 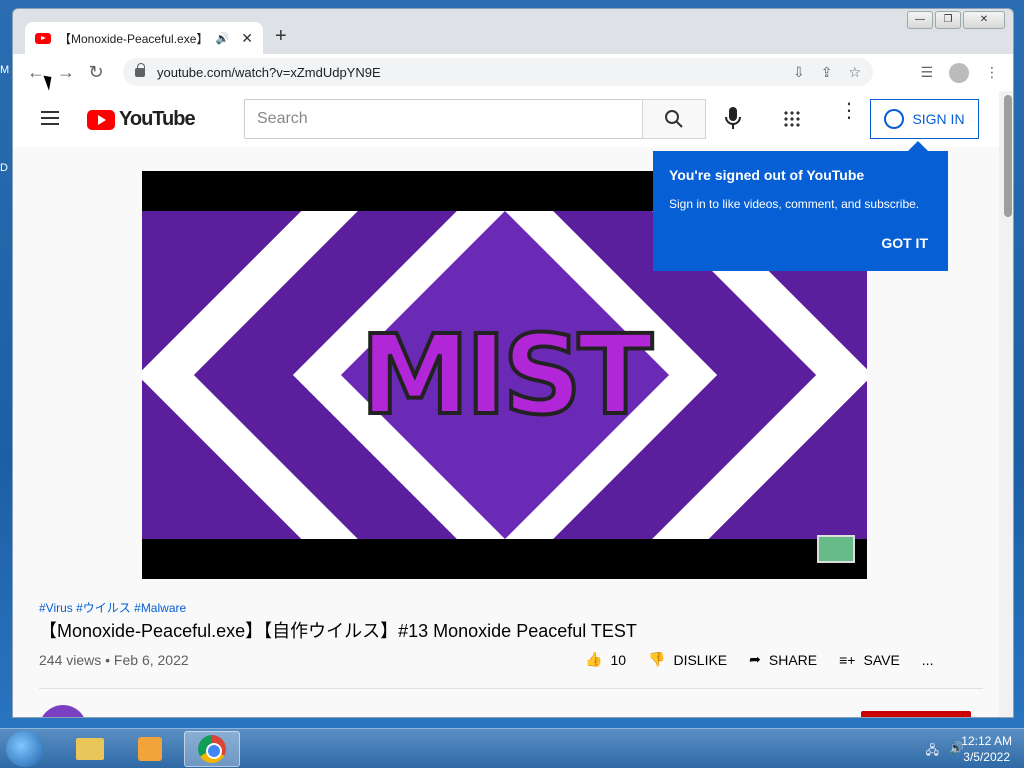 What do you see at coordinates (66, 72) in the screenshot?
I see `forward-icon: →` at bounding box center [66, 72].